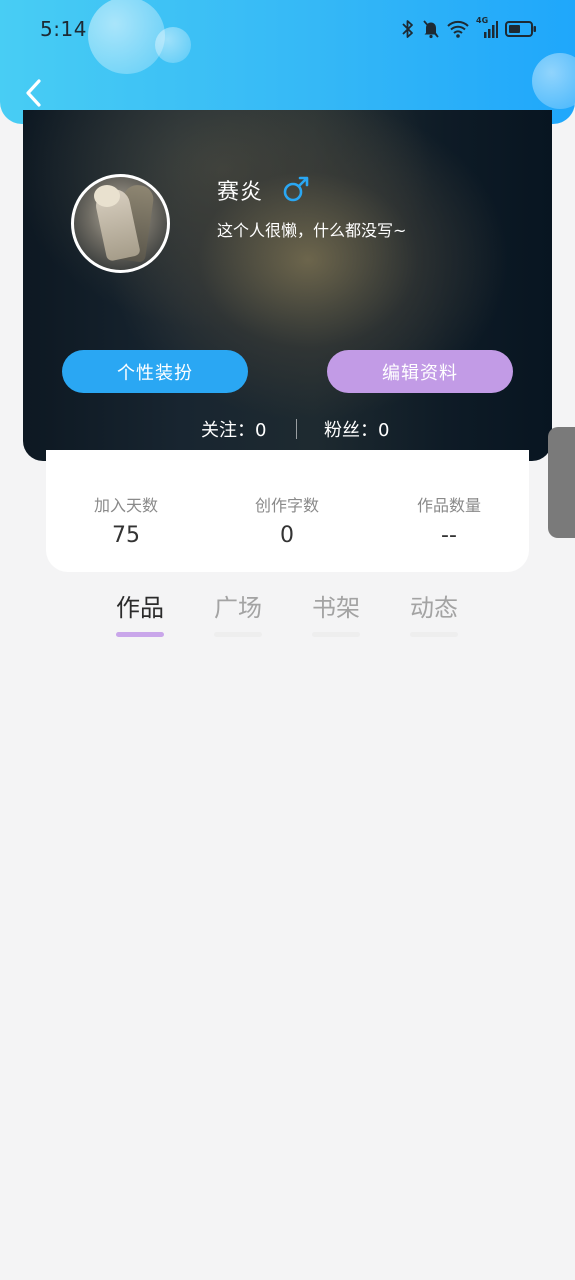 The width and height of the screenshot is (575, 1280). I want to click on status-time: 5:14, so click(63, 29).